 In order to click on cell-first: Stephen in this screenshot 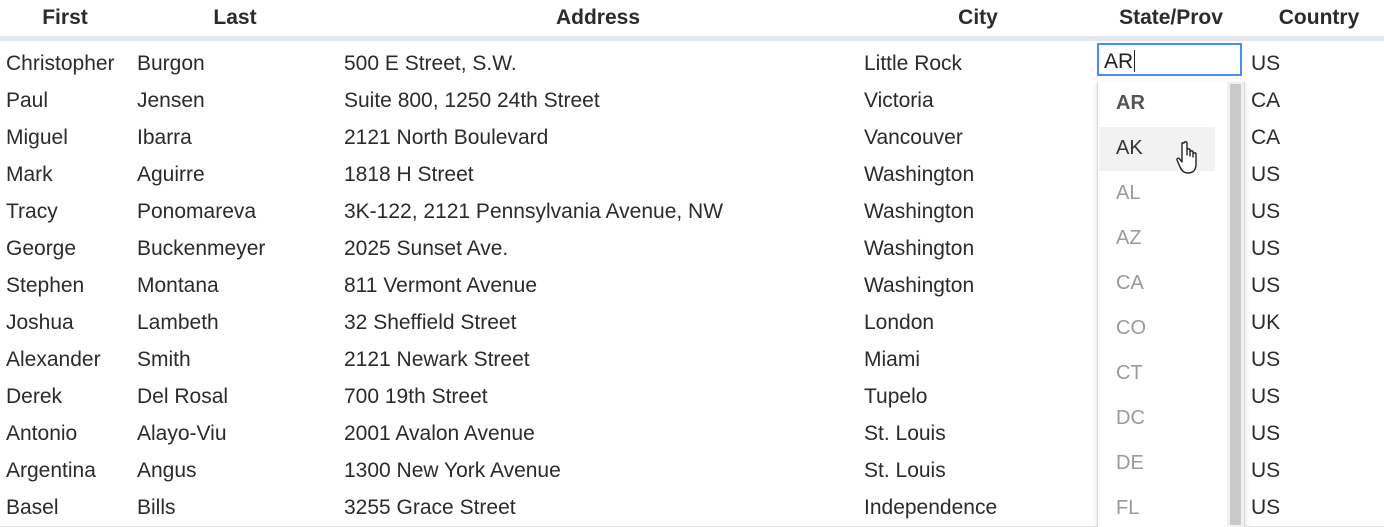, I will do `click(45, 286)`.